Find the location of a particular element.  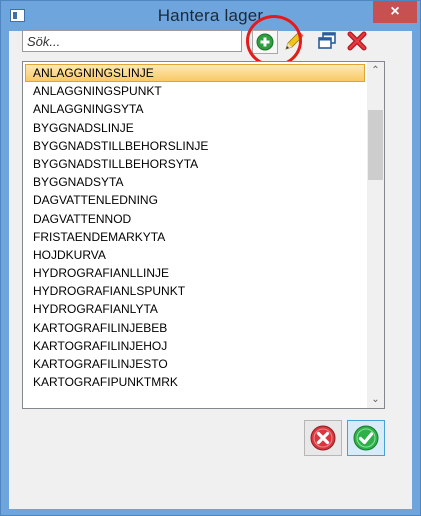

delete-icon is located at coordinates (357, 41).